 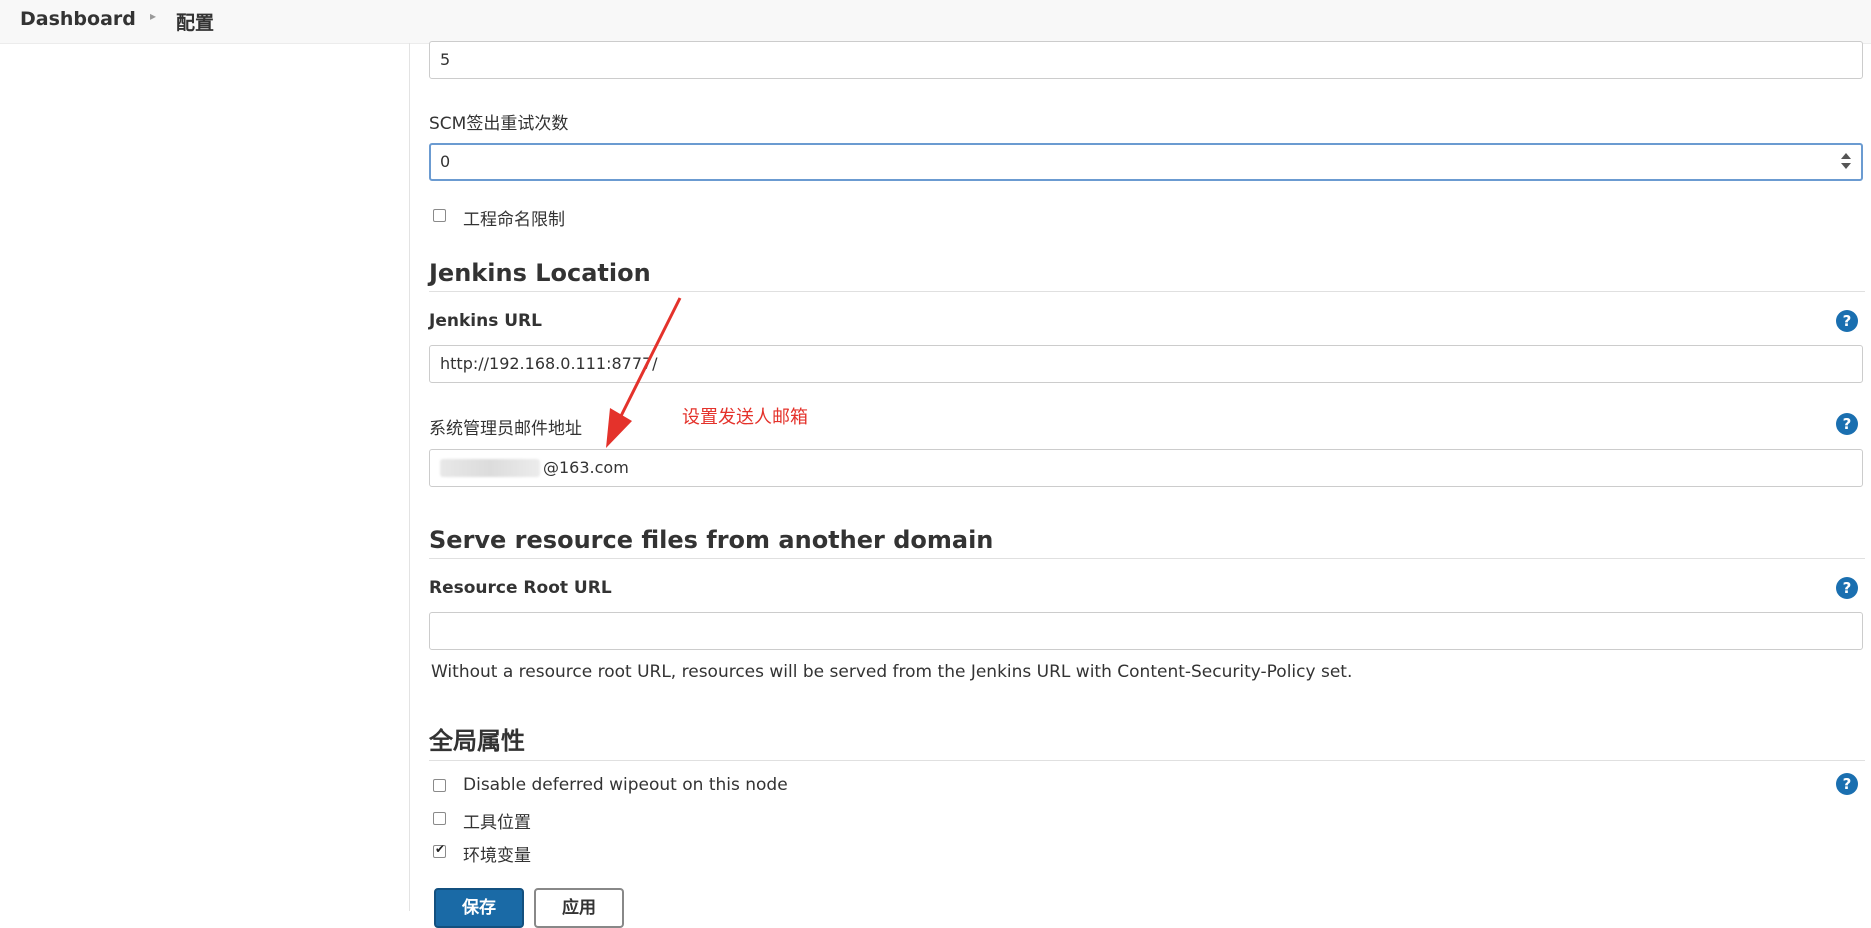 What do you see at coordinates (479, 908) in the screenshot?
I see `save-button: 保存` at bounding box center [479, 908].